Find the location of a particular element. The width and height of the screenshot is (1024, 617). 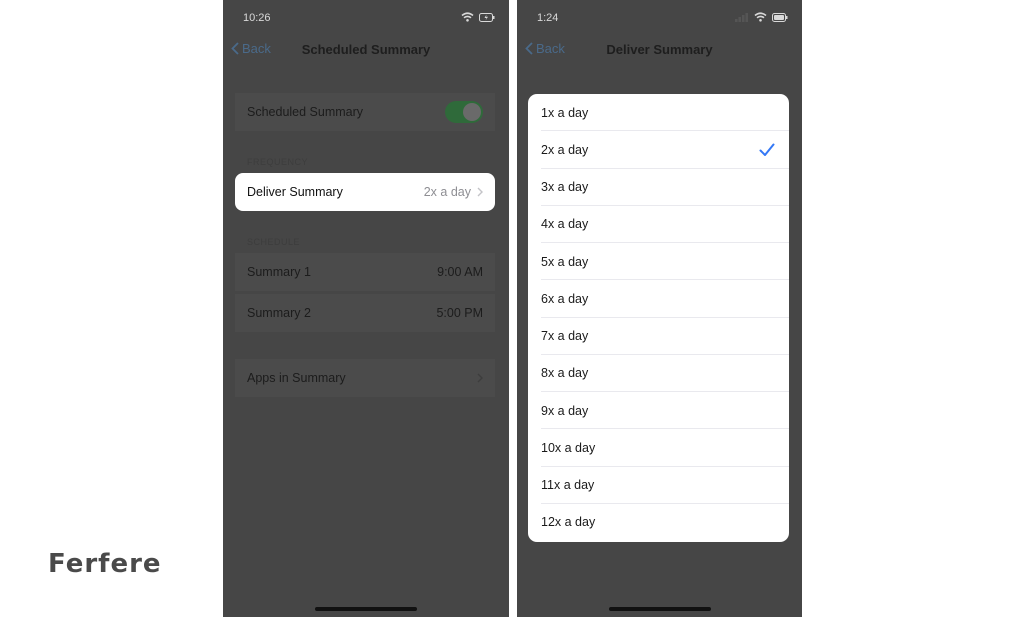

frequency-option: 3x a day is located at coordinates (658, 187).